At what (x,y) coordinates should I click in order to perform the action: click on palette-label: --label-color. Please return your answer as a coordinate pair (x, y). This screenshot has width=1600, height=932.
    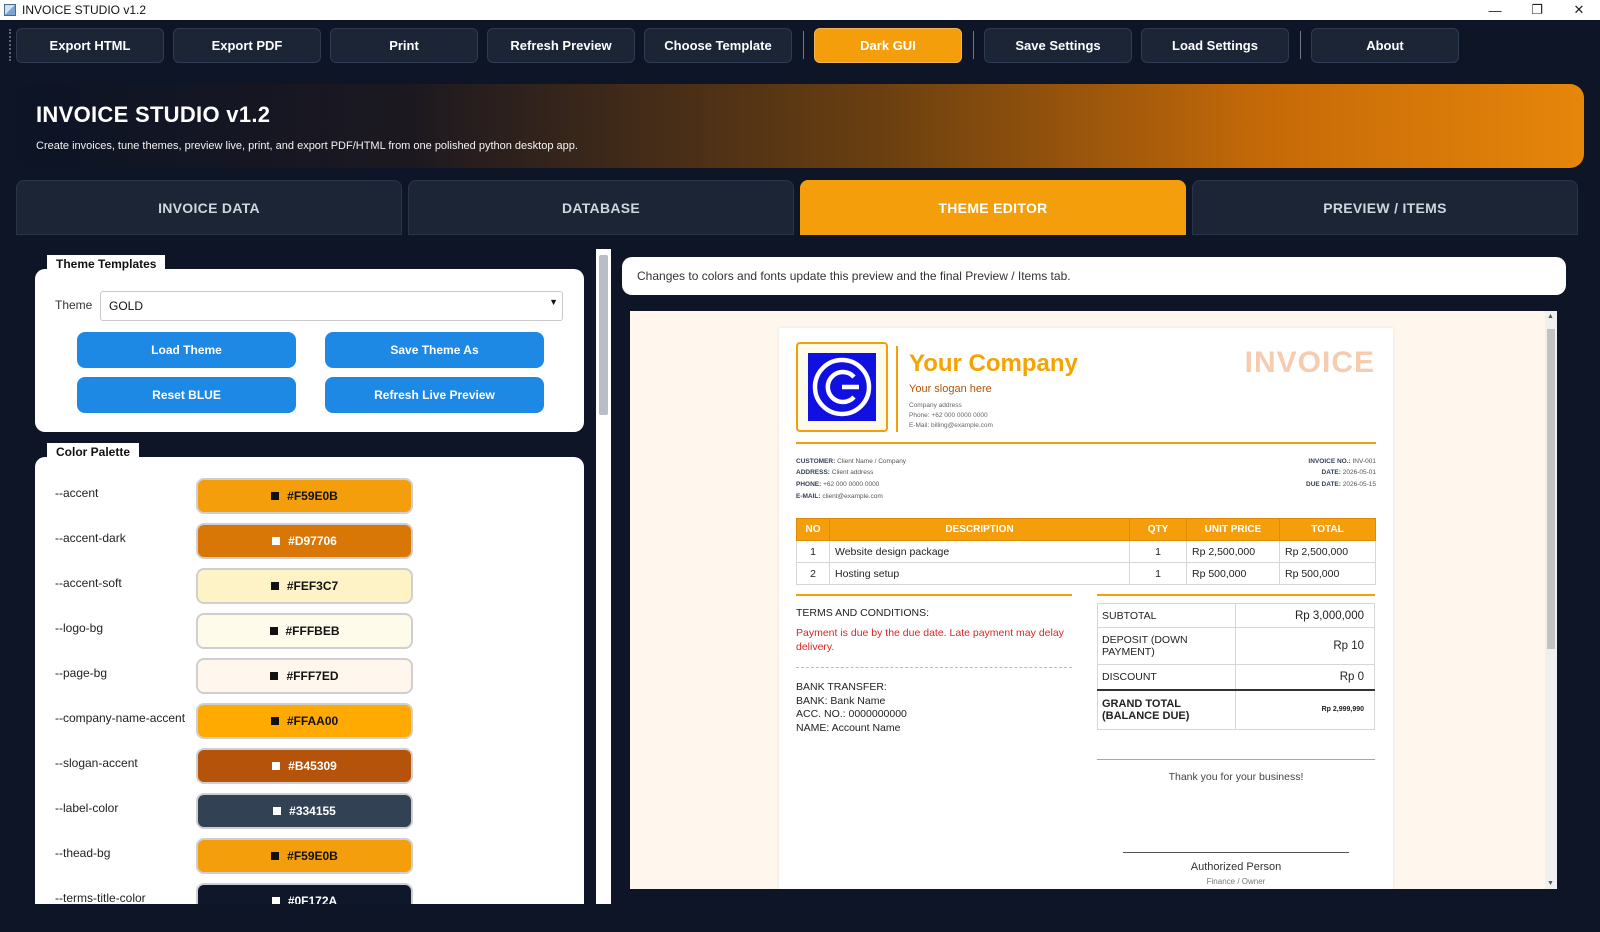
    Looking at the image, I should click on (87, 808).